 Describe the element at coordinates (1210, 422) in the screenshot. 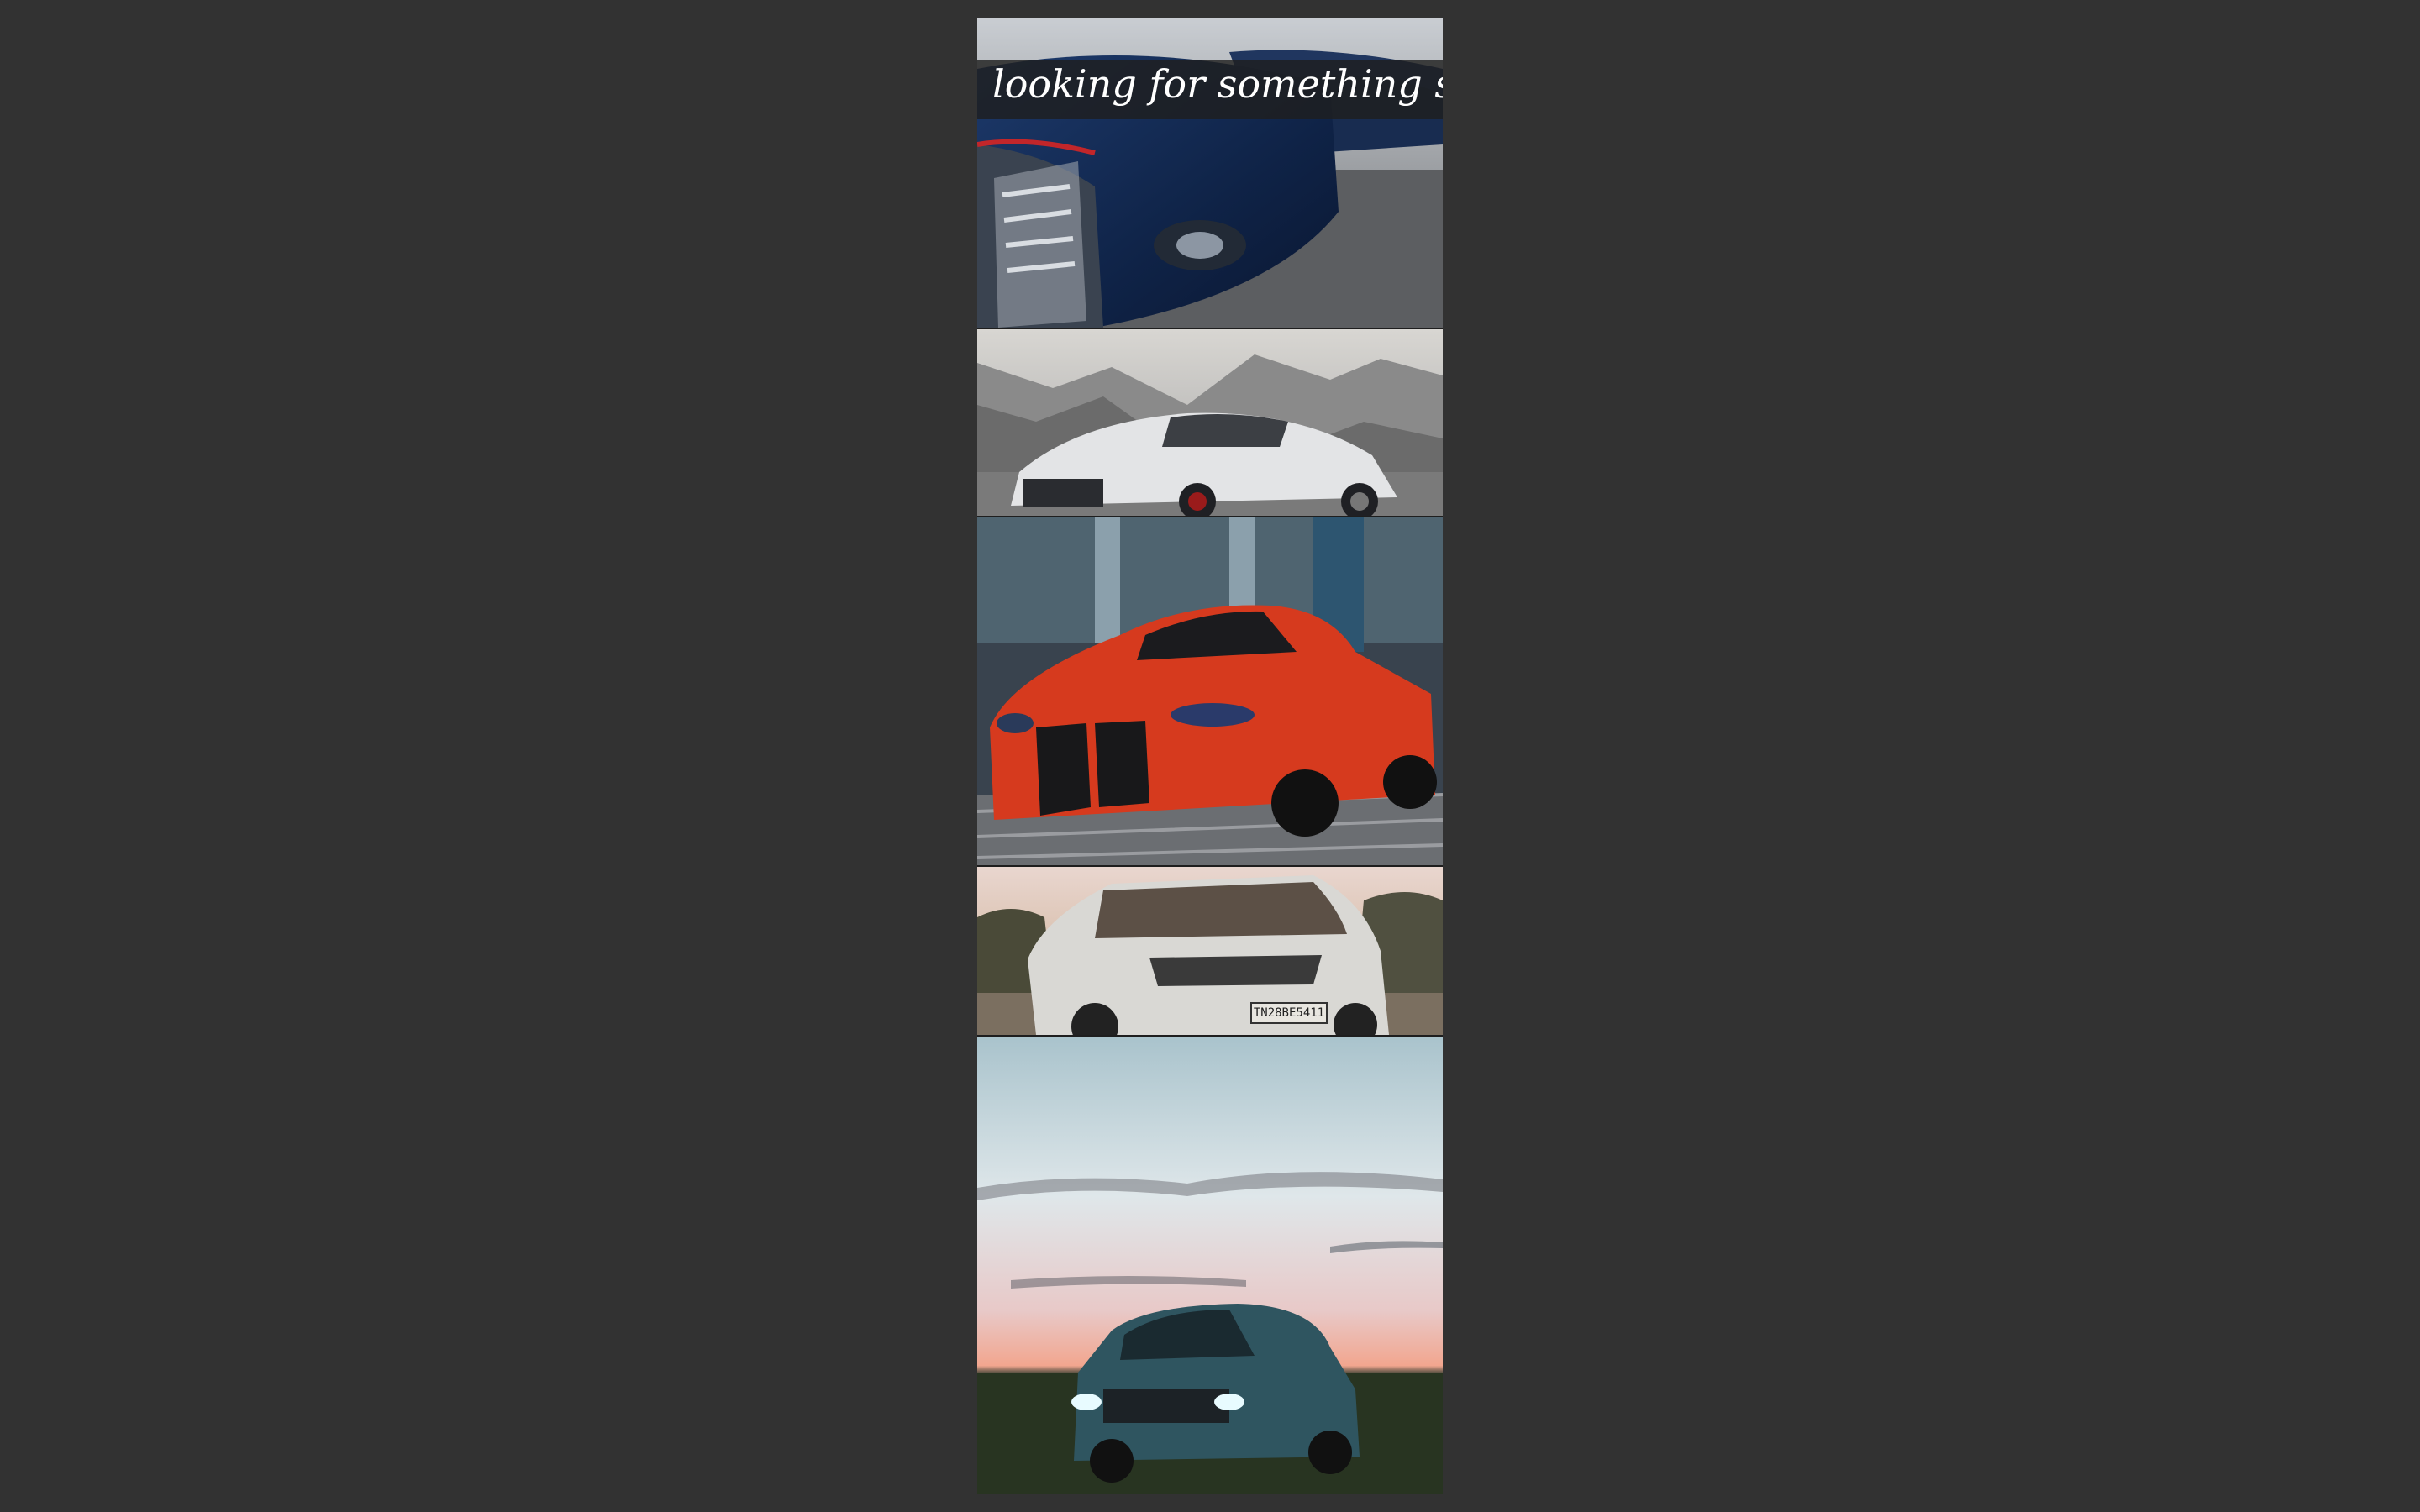

I see `gallery-image-white-sportback` at that location.